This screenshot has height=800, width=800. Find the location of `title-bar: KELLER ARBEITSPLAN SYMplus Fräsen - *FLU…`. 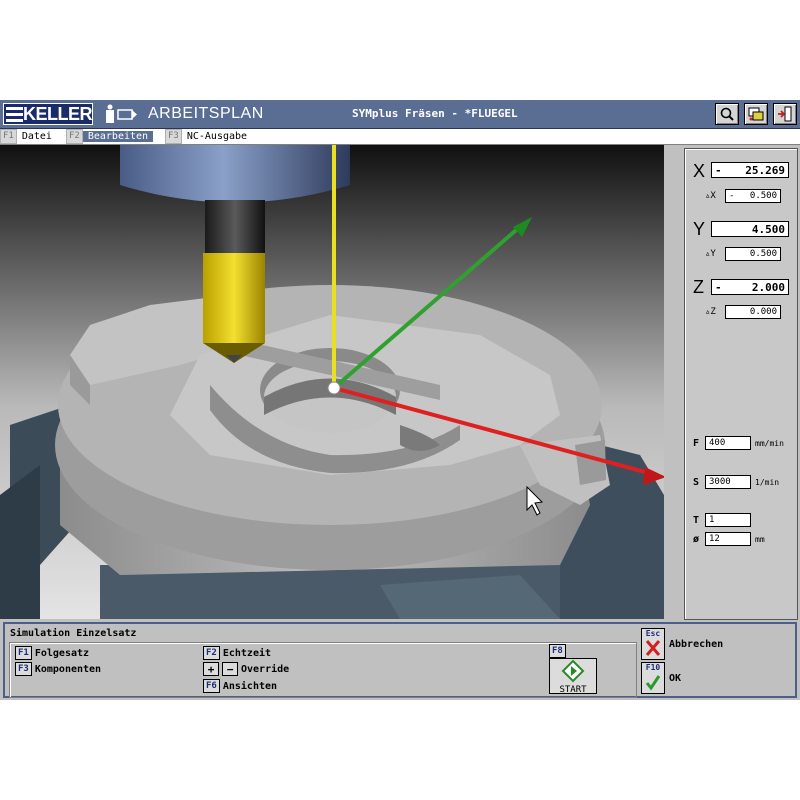

title-bar: KELLER ARBEITSPLAN SYMplus Fräsen - *FLU… is located at coordinates (400, 114).